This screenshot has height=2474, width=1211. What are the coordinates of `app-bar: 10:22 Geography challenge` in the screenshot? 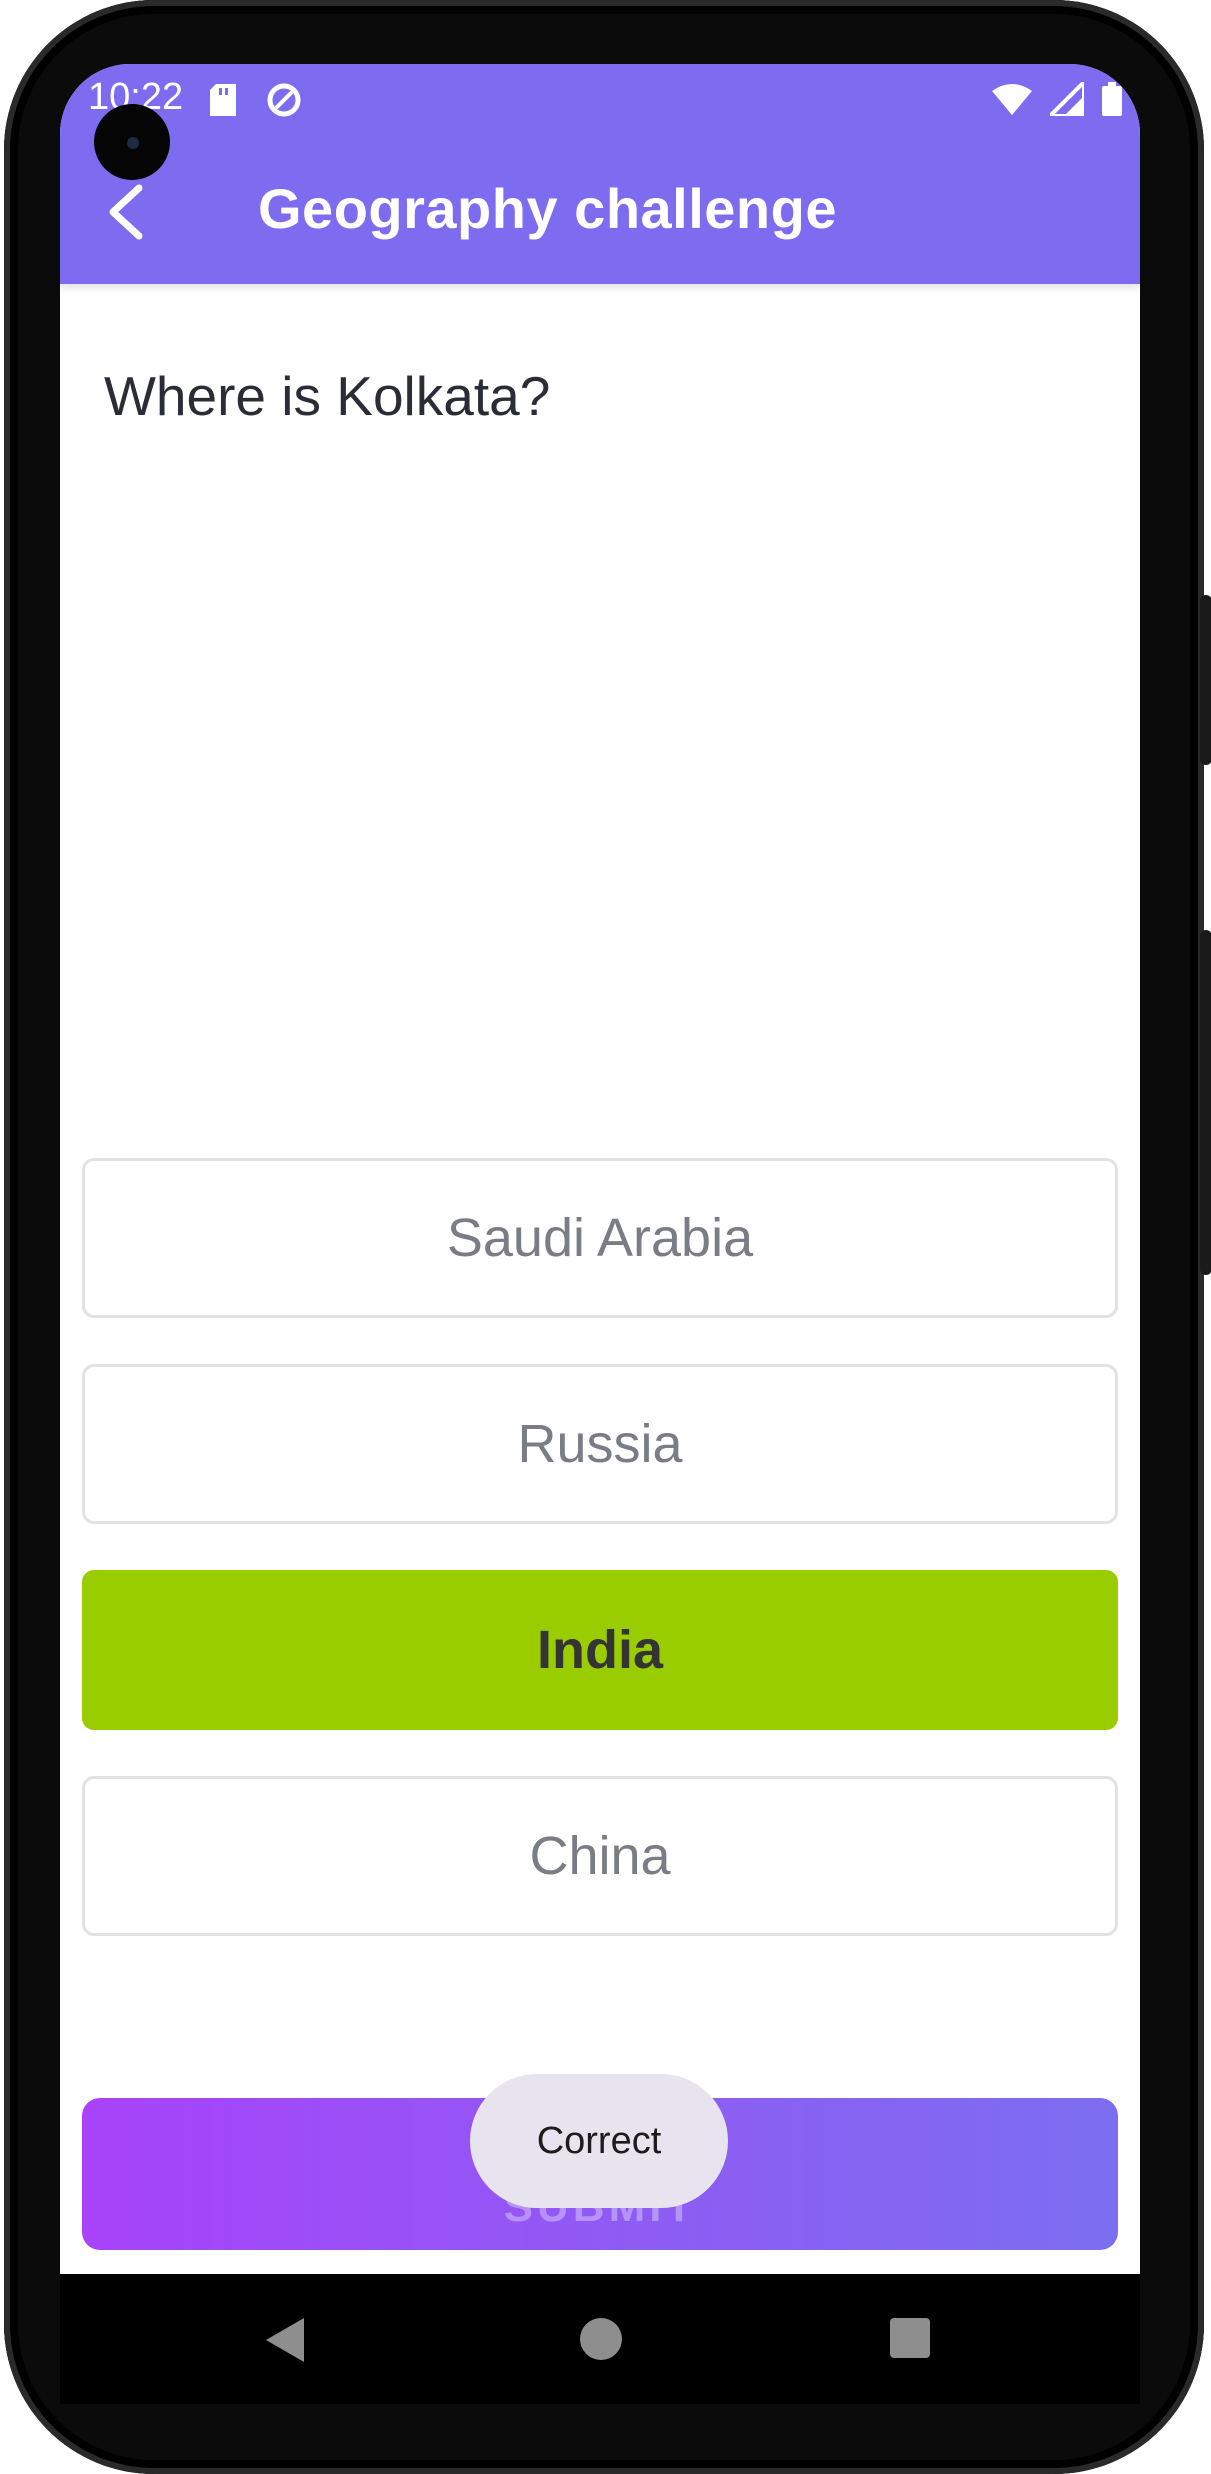 It's located at (600, 174).